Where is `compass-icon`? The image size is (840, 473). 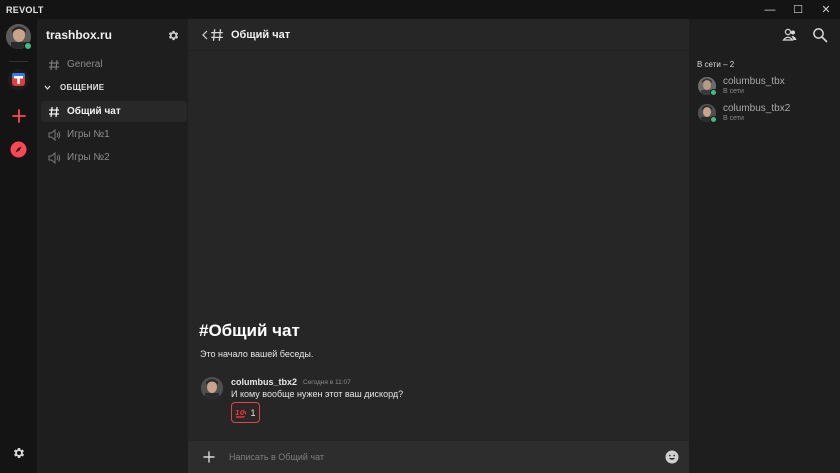 compass-icon is located at coordinates (18, 149).